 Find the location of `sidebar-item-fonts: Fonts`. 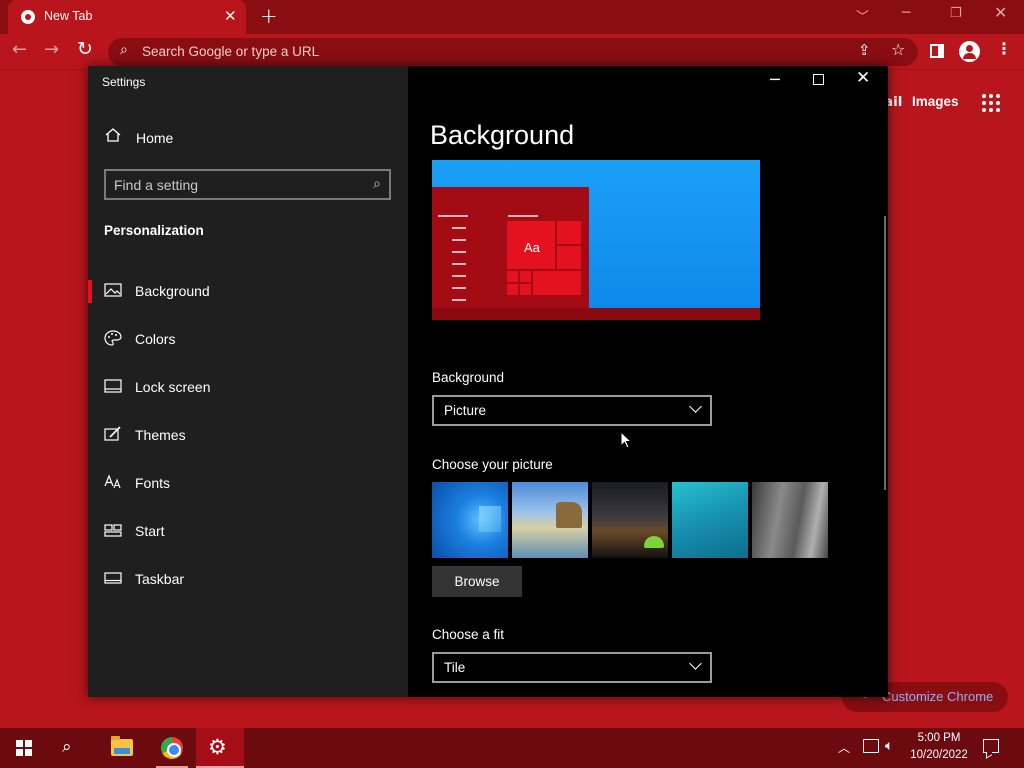

sidebar-item-fonts: Fonts is located at coordinates (248, 482).